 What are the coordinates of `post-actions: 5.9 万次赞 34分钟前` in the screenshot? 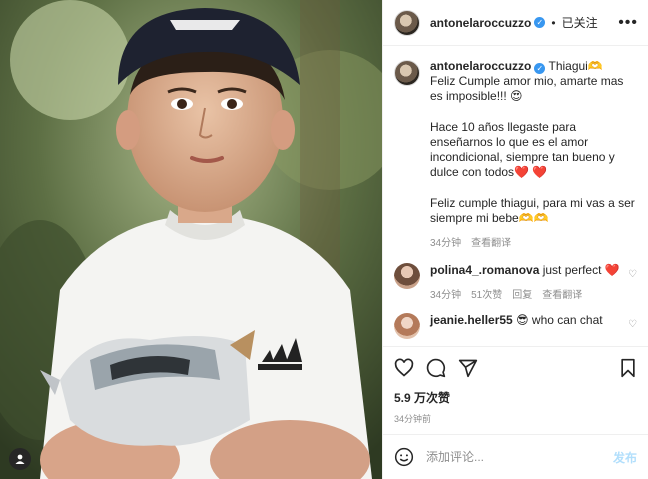 It's located at (515, 390).